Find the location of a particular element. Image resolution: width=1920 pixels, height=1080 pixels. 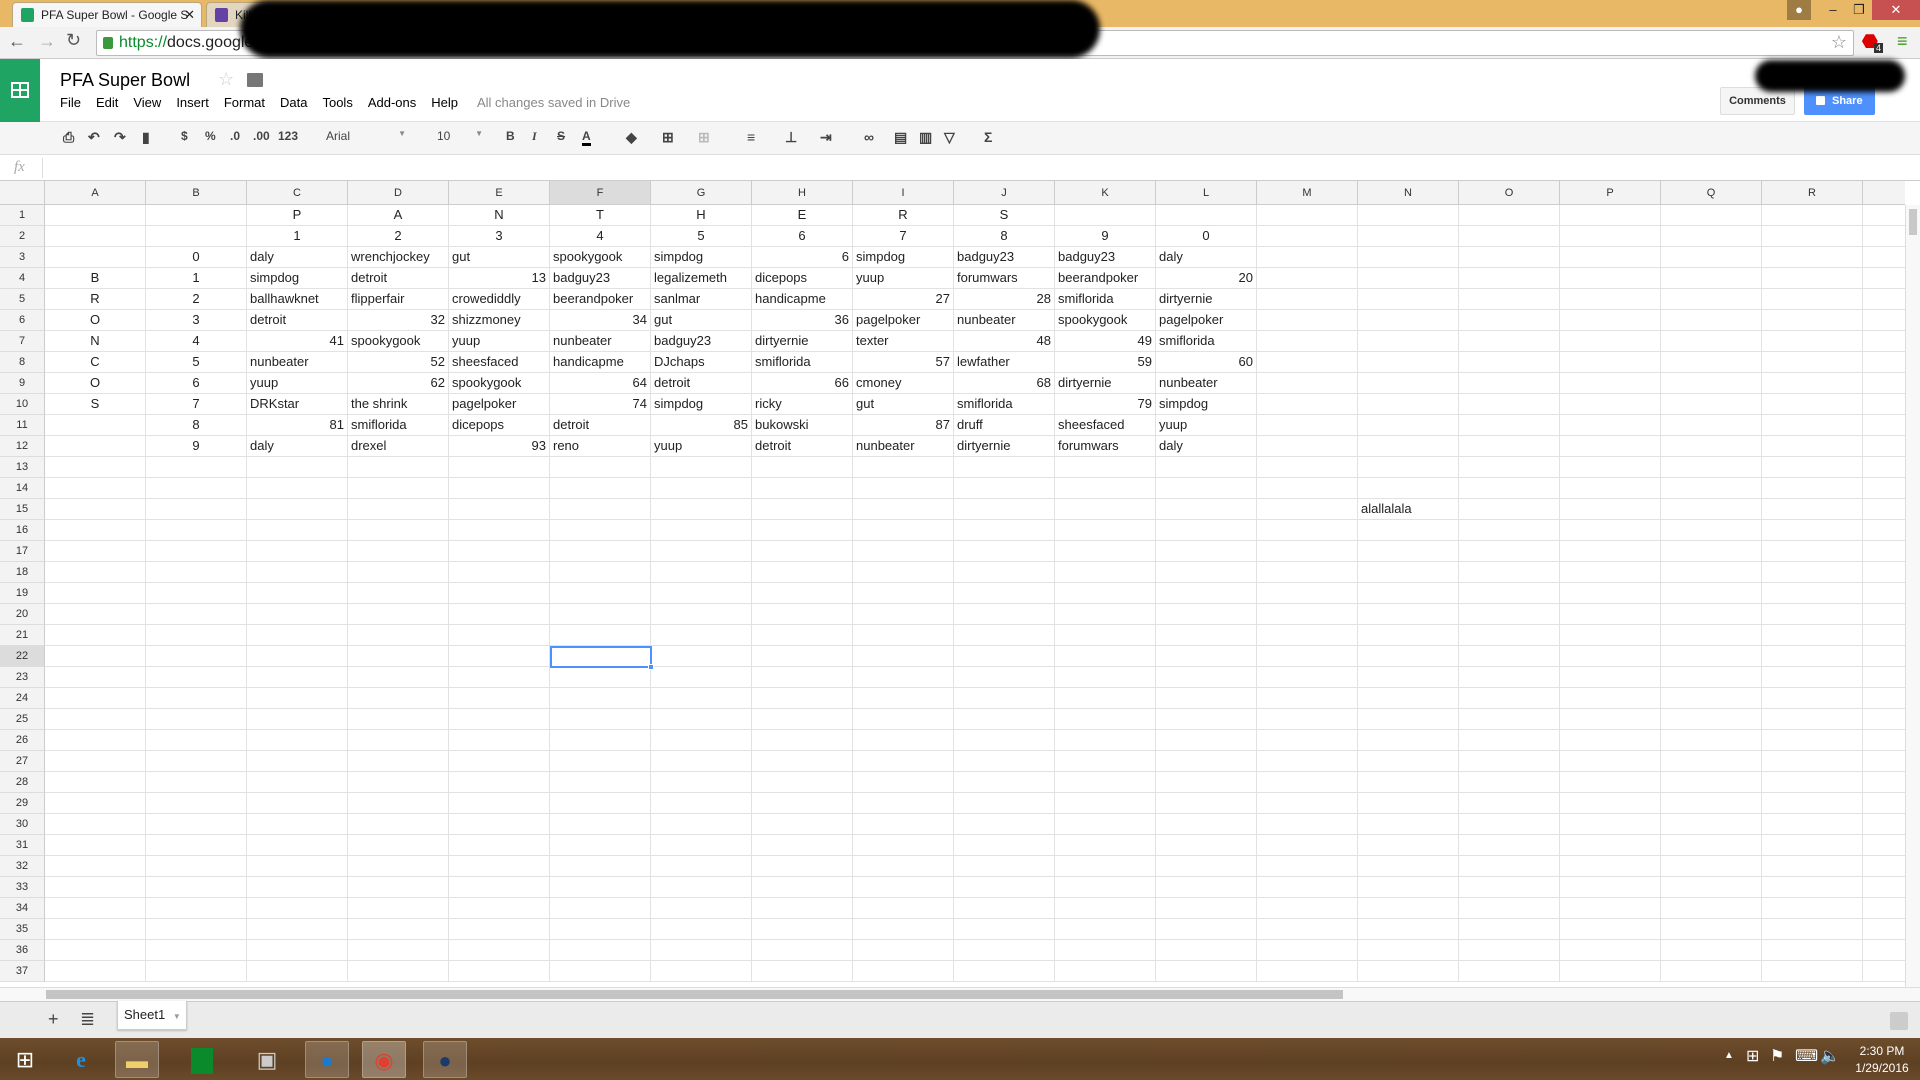

cell-H6: 36 is located at coordinates (802, 320).